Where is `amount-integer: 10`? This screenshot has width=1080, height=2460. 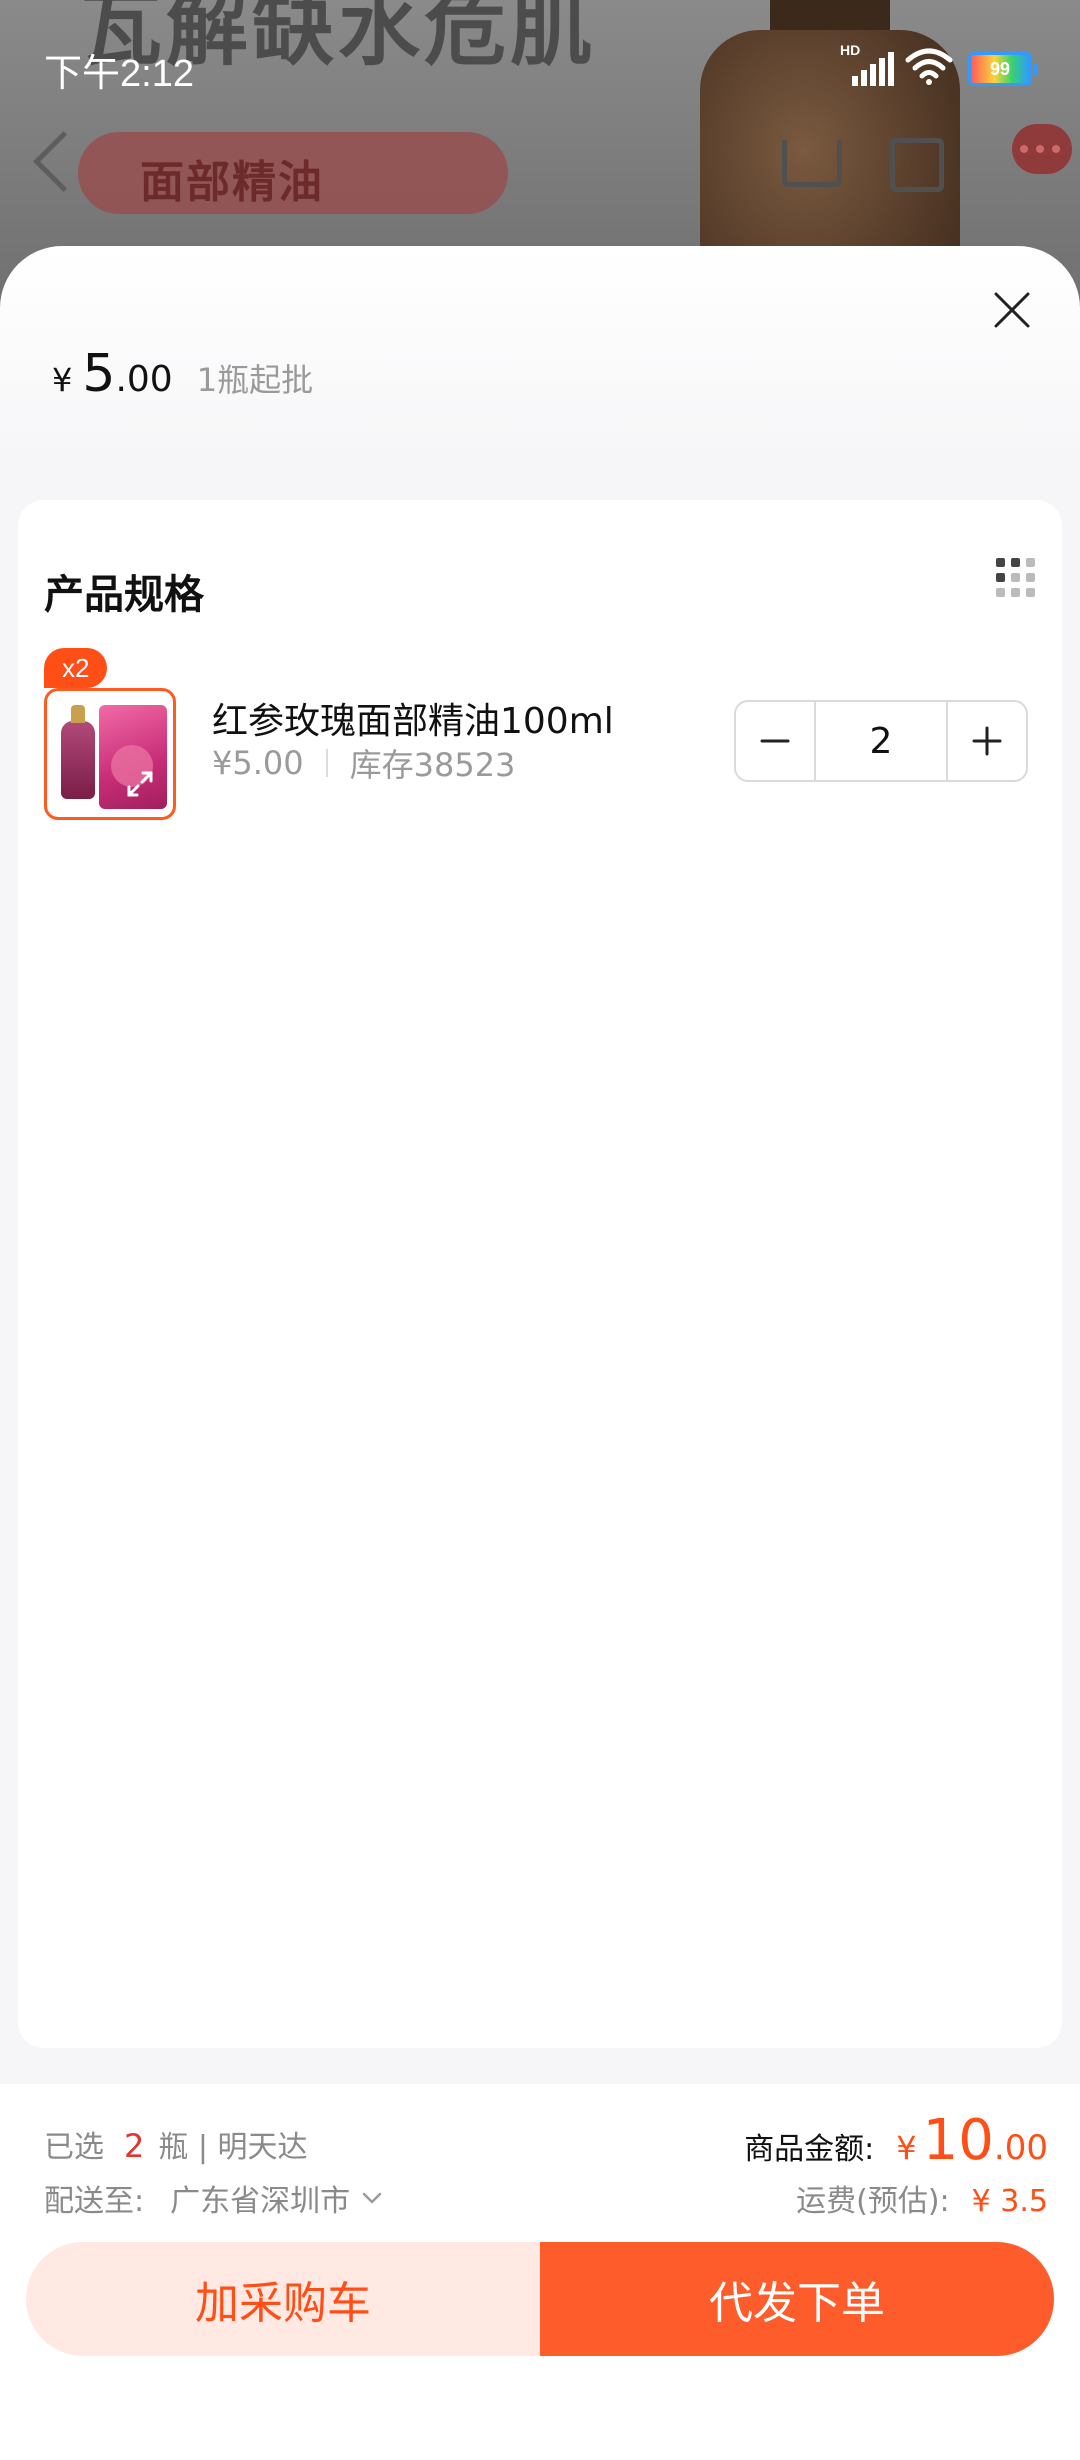 amount-integer: 10 is located at coordinates (958, 2140).